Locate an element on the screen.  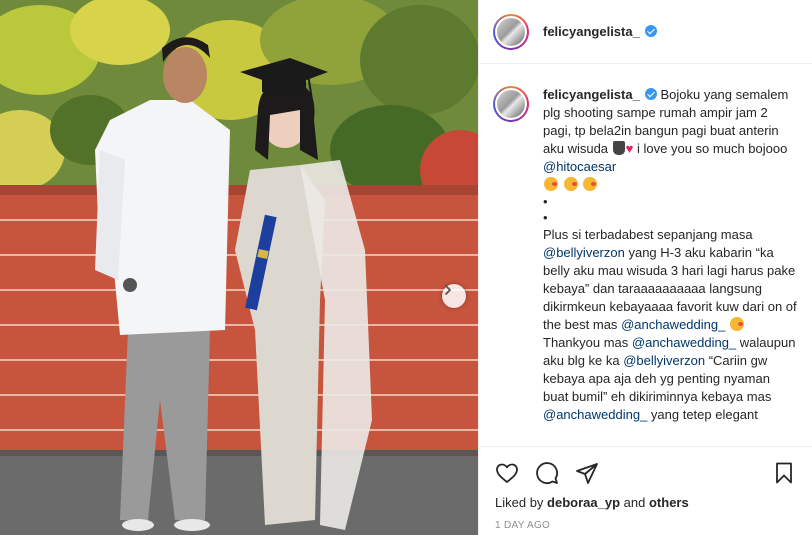
avatar is located at coordinates (511, 31).